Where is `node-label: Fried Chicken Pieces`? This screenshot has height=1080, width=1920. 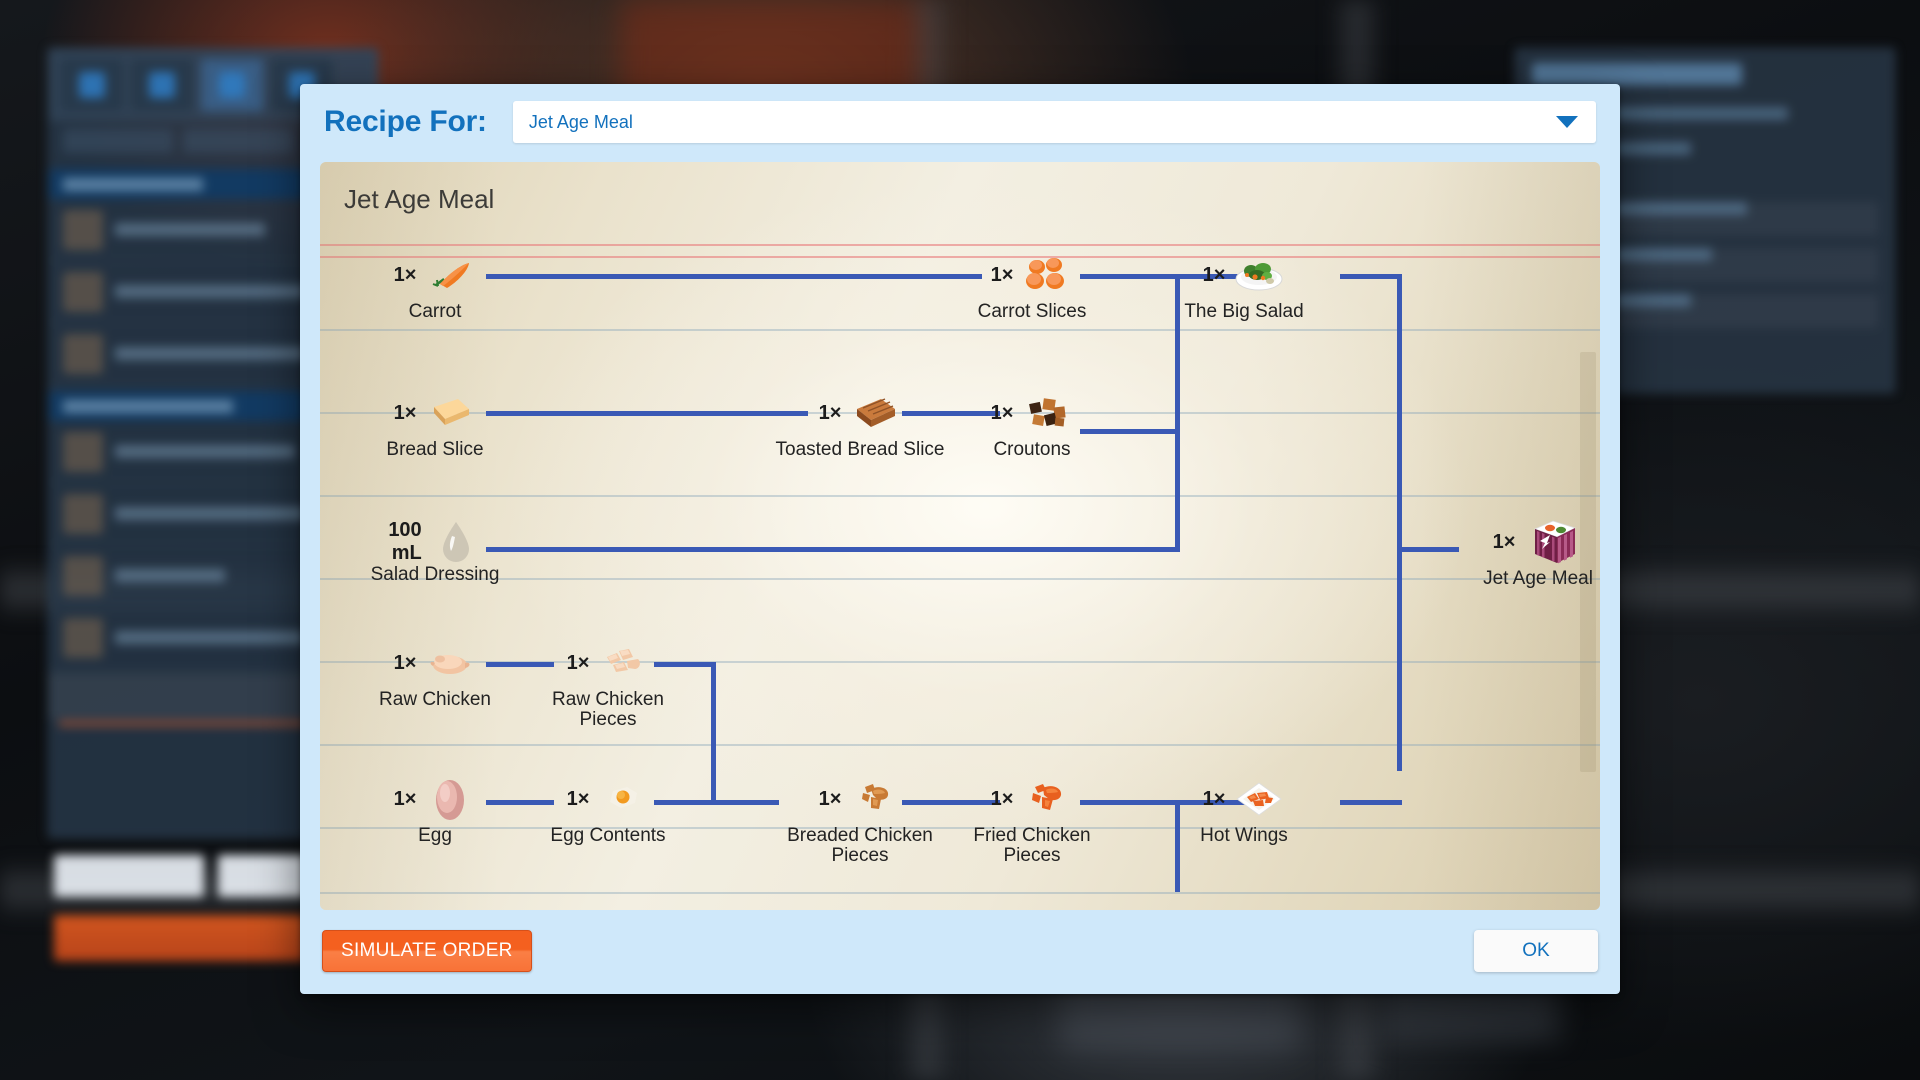 node-label: Fried Chicken Pieces is located at coordinates (1032, 845).